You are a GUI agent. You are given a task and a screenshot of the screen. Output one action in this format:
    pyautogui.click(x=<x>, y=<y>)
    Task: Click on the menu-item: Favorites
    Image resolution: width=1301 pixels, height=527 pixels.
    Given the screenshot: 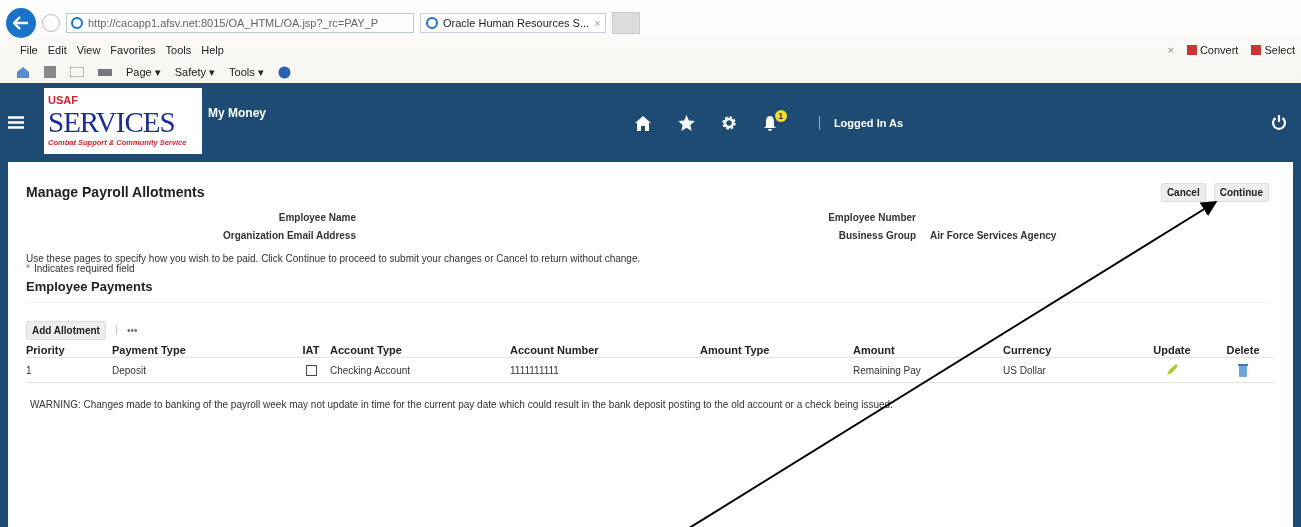 What is the action you would take?
    pyautogui.click(x=133, y=50)
    